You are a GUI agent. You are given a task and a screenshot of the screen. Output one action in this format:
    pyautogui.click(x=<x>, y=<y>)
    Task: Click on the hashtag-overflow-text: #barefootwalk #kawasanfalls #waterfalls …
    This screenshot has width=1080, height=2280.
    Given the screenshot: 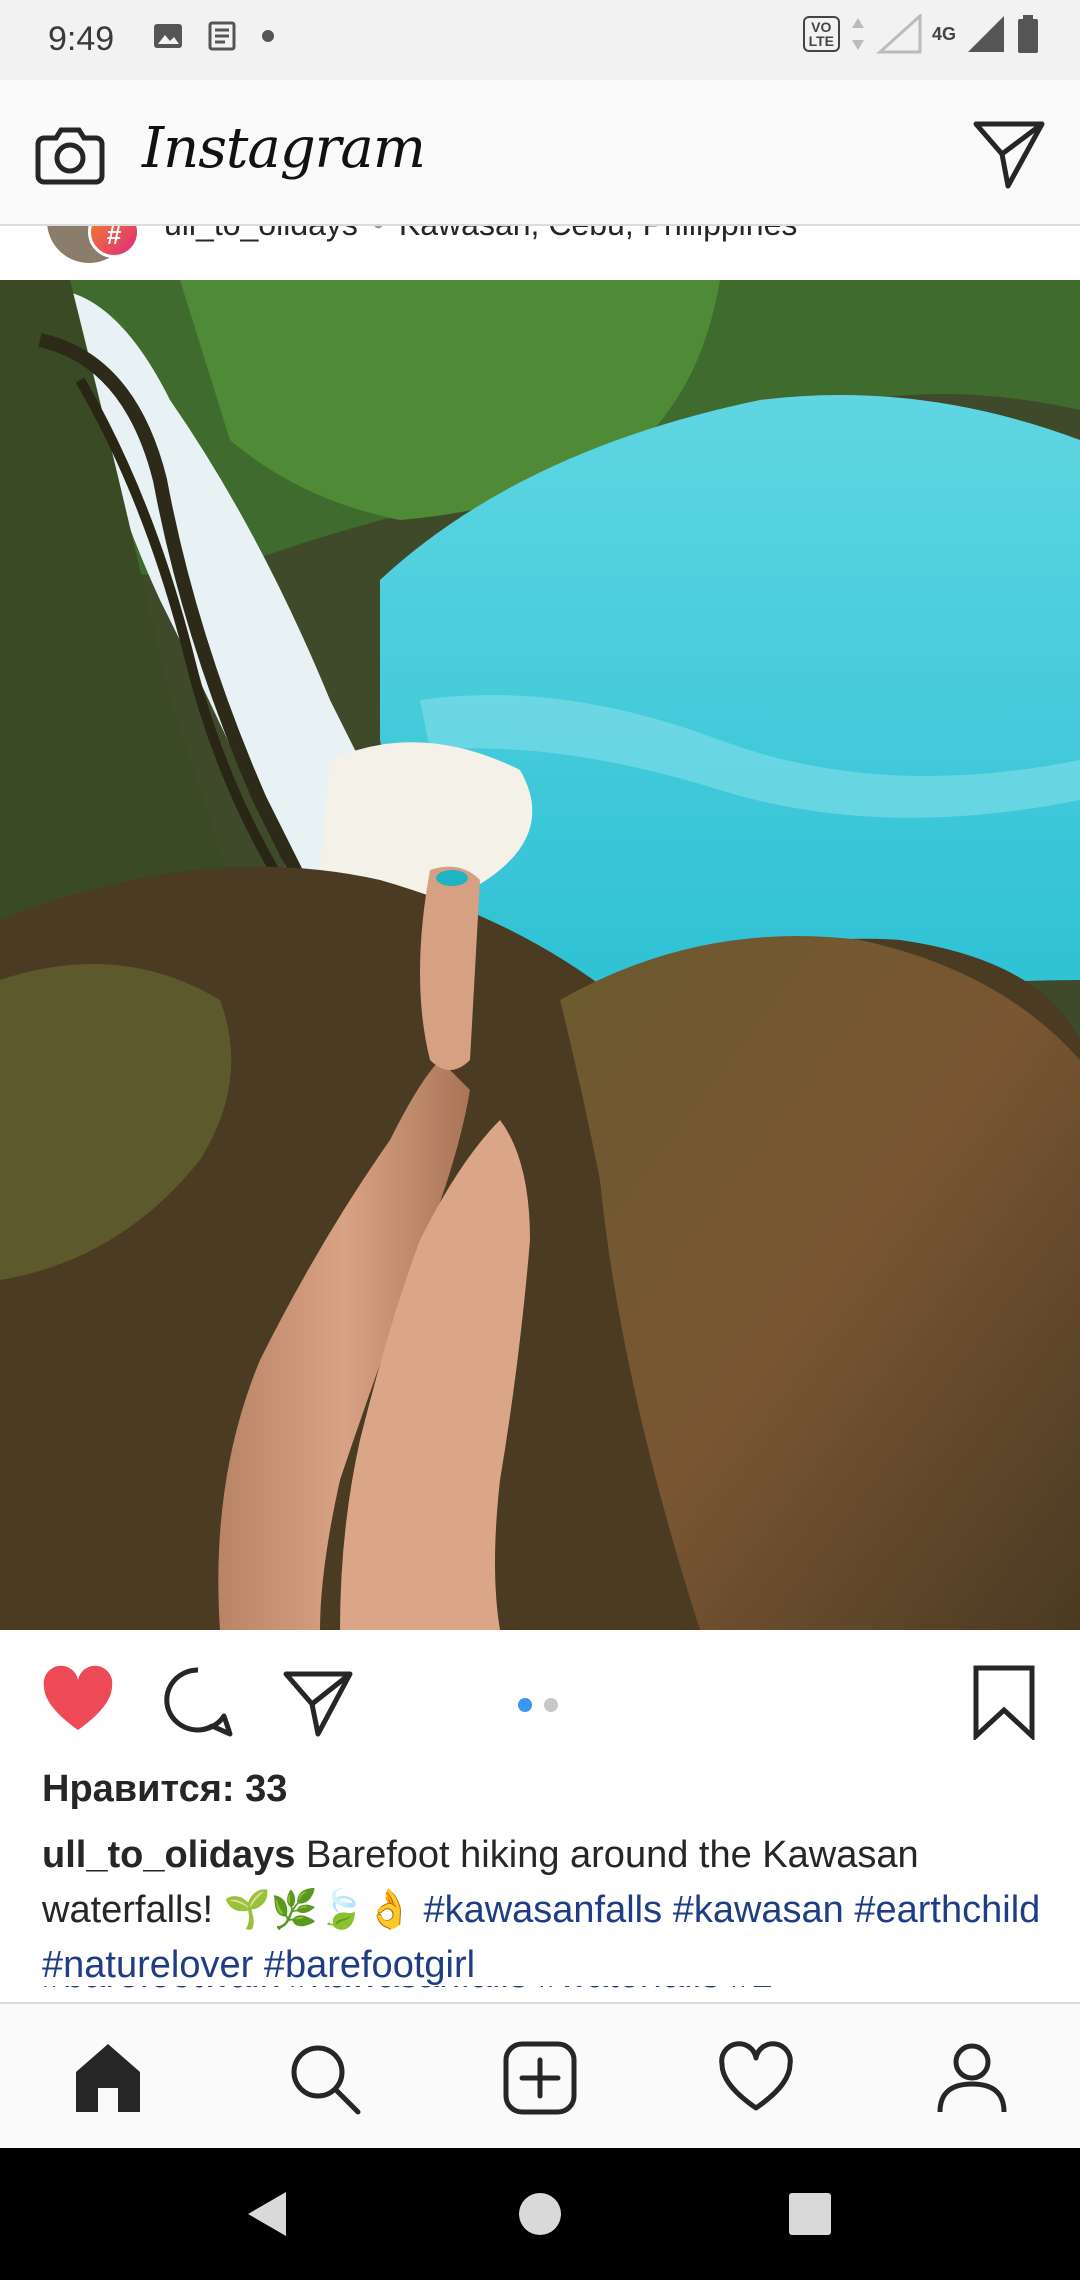 What is the action you would take?
    pyautogui.click(x=407, y=1994)
    